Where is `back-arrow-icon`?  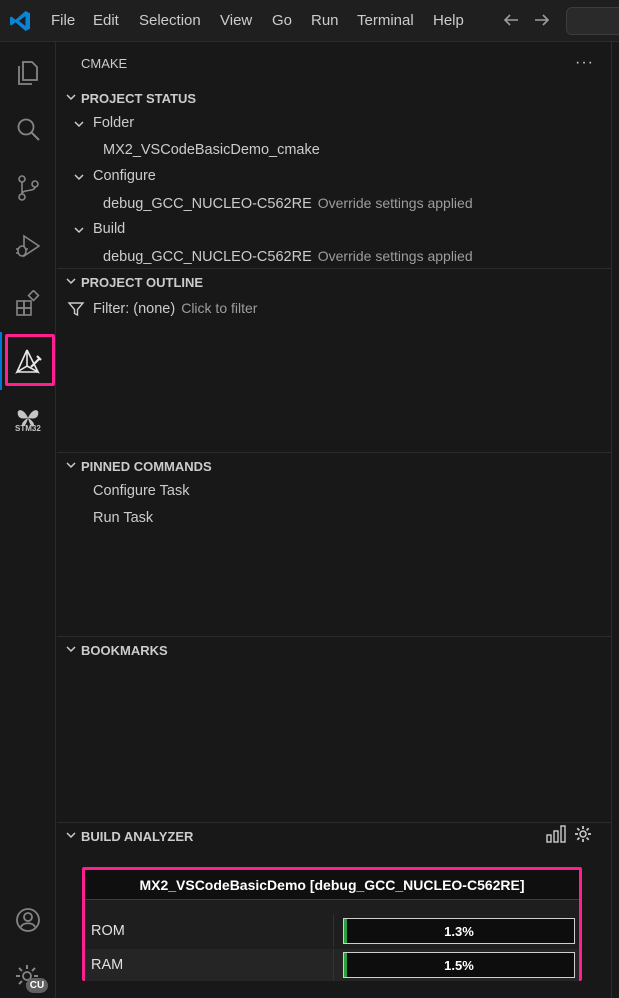 back-arrow-icon is located at coordinates (511, 20).